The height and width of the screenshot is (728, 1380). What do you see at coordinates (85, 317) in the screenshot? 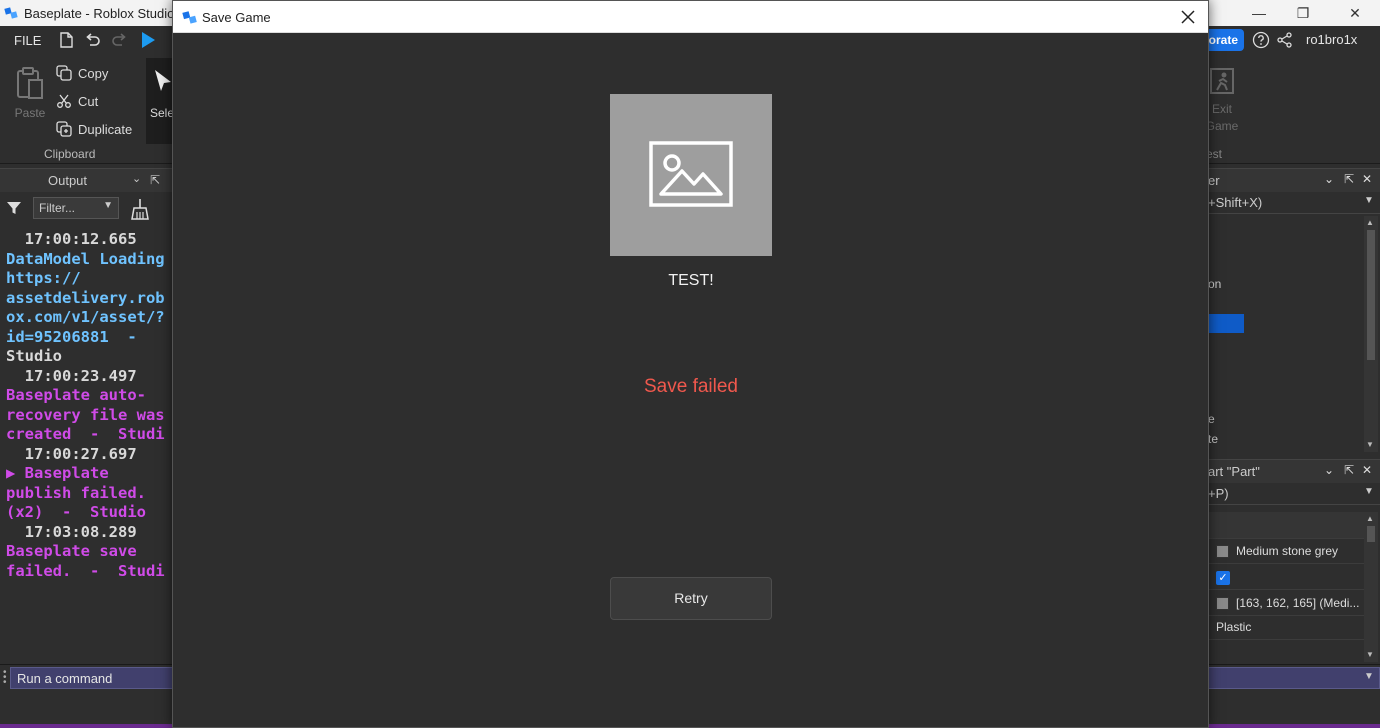
I see `log-line: ox.com/v1/asset/?` at bounding box center [85, 317].